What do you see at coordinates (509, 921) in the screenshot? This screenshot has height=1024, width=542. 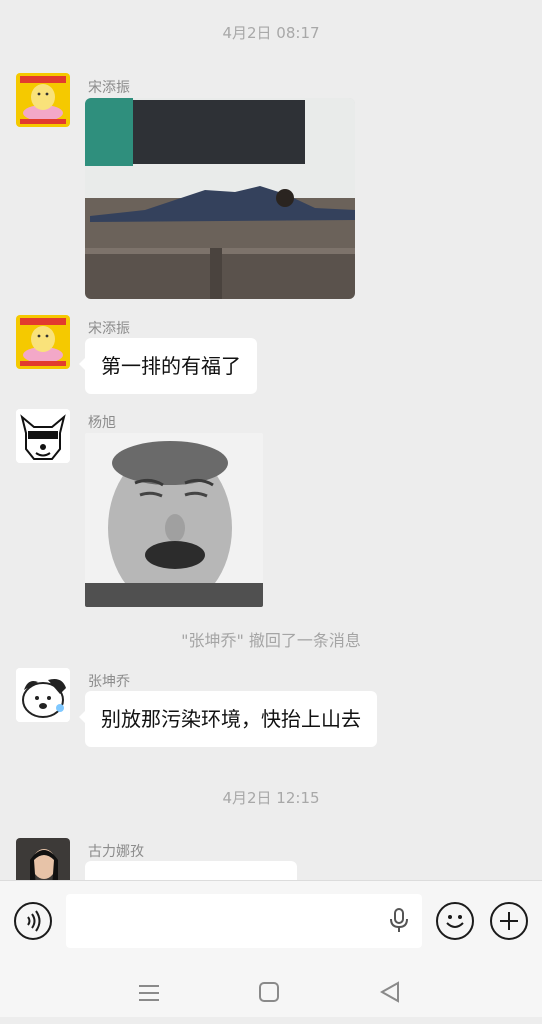 I see `plus-icon` at bounding box center [509, 921].